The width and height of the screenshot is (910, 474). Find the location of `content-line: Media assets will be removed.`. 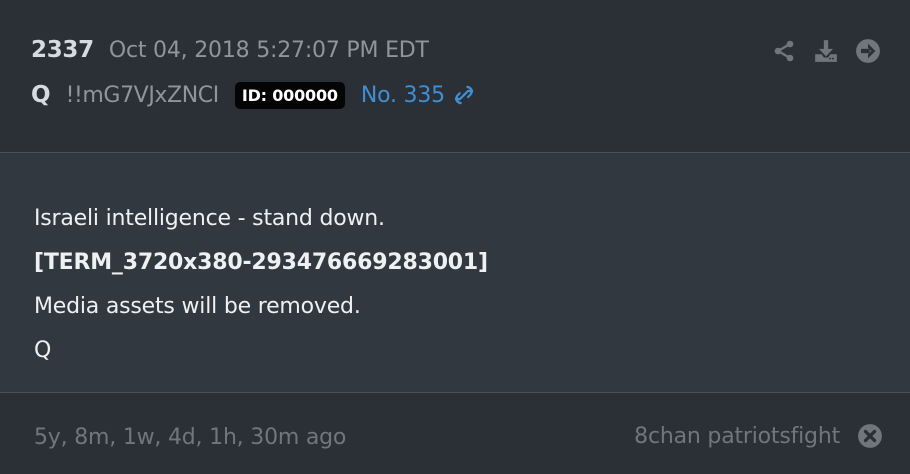

content-line: Media assets will be removed. is located at coordinates (197, 306).